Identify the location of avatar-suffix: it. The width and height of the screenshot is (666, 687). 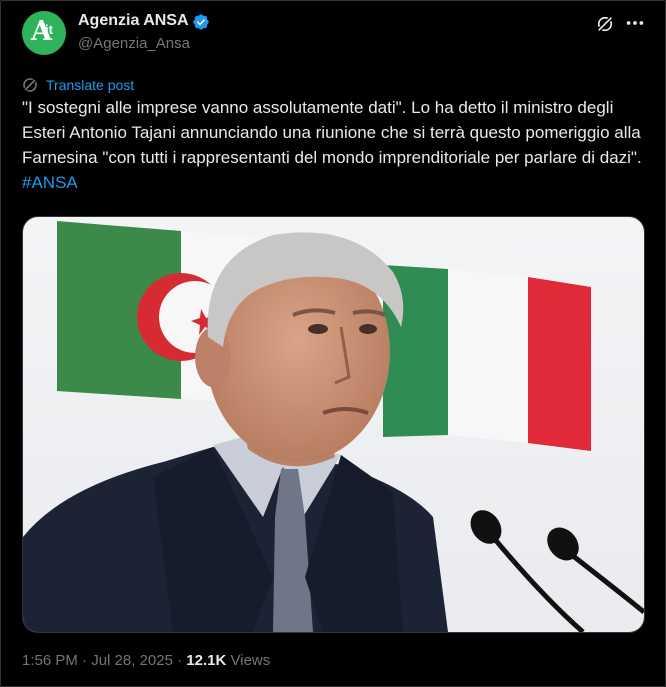
(49, 29).